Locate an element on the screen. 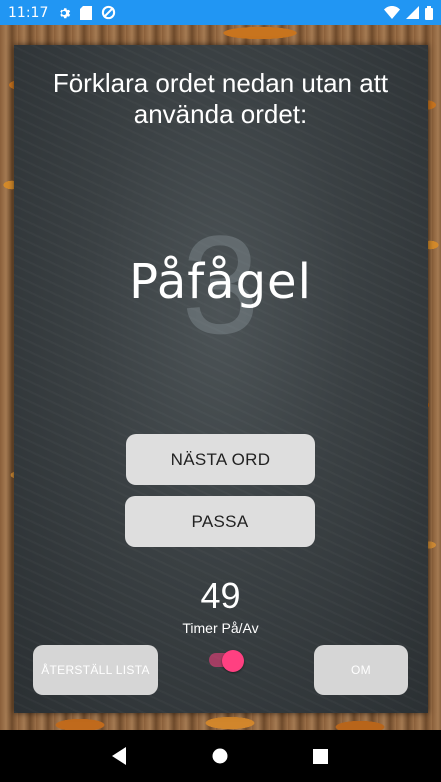 The width and height of the screenshot is (441, 782). timer-value: 49 is located at coordinates (220, 595).